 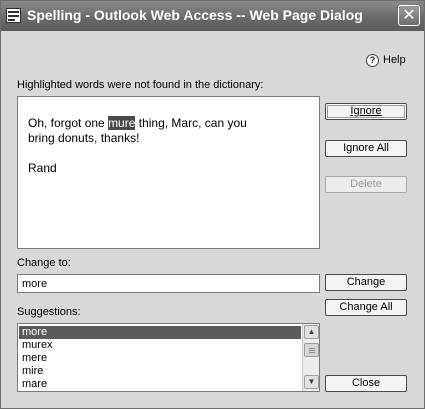 I want to click on ignore-button-label: Ignore, so click(x=366, y=111).